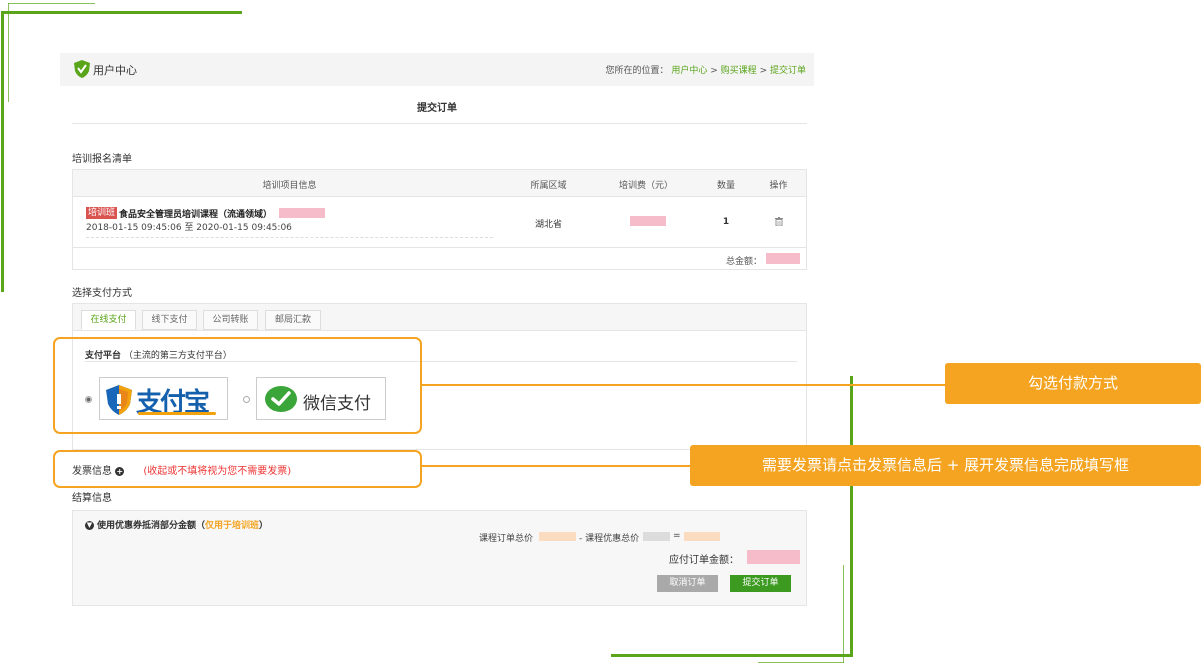 The width and height of the screenshot is (1201, 670). What do you see at coordinates (677, 536) in the screenshot?
I see `formula-equals: =` at bounding box center [677, 536].